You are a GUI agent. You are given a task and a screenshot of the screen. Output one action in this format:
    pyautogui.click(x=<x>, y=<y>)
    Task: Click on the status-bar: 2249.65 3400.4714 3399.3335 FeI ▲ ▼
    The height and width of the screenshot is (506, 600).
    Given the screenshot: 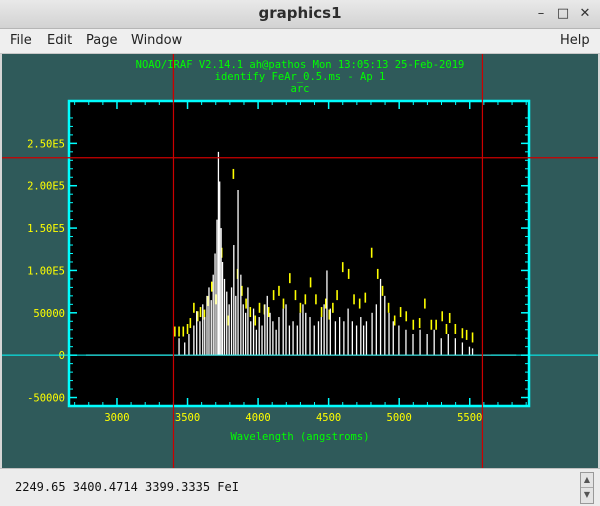 What is the action you would take?
    pyautogui.click(x=300, y=487)
    